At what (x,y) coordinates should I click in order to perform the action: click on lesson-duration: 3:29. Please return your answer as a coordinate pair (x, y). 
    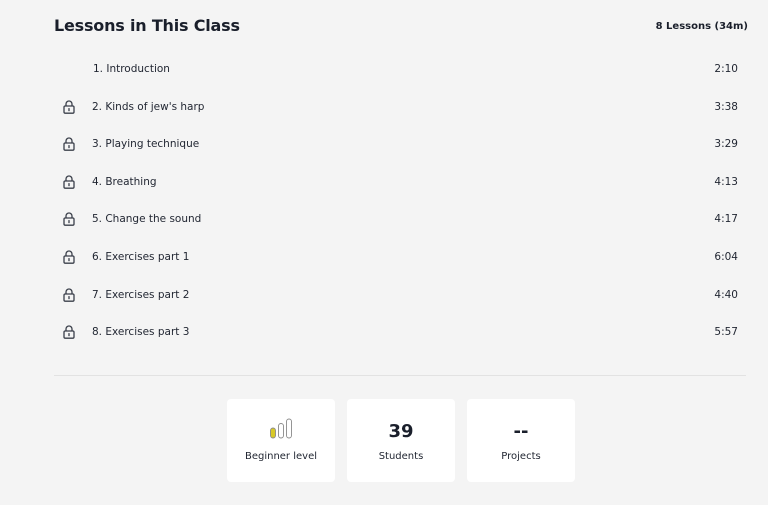
    Looking at the image, I should click on (726, 144).